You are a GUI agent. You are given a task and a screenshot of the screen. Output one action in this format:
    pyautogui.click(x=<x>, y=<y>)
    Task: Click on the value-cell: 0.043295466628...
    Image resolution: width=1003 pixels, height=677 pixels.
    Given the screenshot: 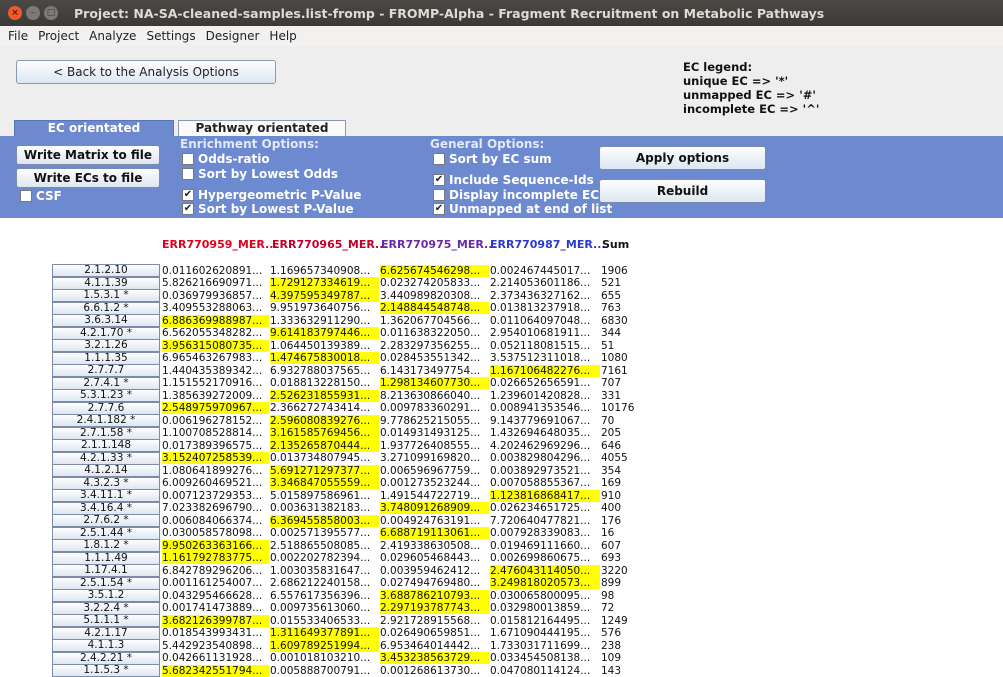 What is the action you would take?
    pyautogui.click(x=212, y=595)
    